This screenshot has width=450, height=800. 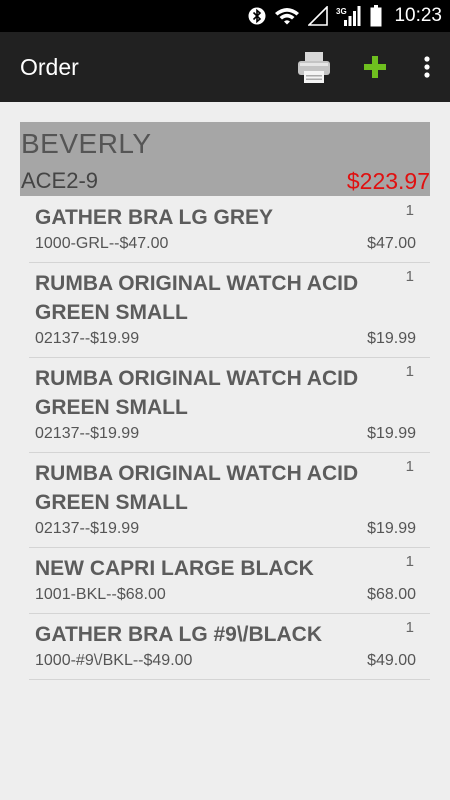 What do you see at coordinates (114, 660) in the screenshot?
I see `item-sku-price: 1000-#9\/BKL--$49.00` at bounding box center [114, 660].